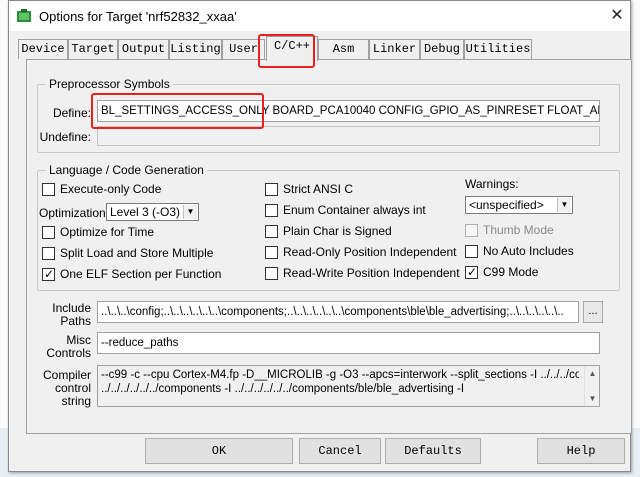  What do you see at coordinates (319, 16) in the screenshot?
I see `title-bar: Options for Target 'nrf52832_xxaa' ✕` at bounding box center [319, 16].